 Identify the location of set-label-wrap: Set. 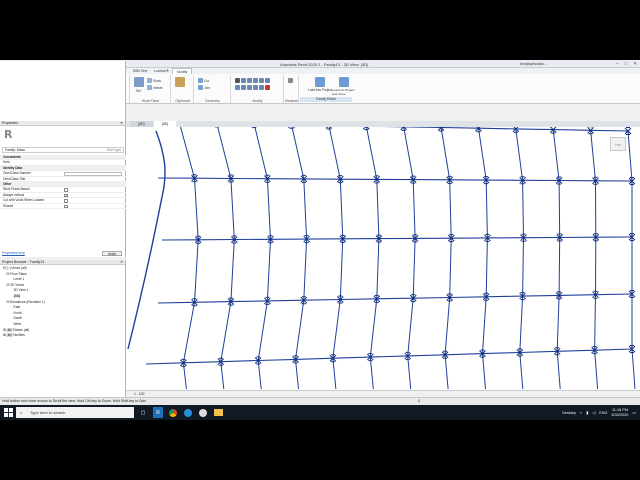
(138, 91).